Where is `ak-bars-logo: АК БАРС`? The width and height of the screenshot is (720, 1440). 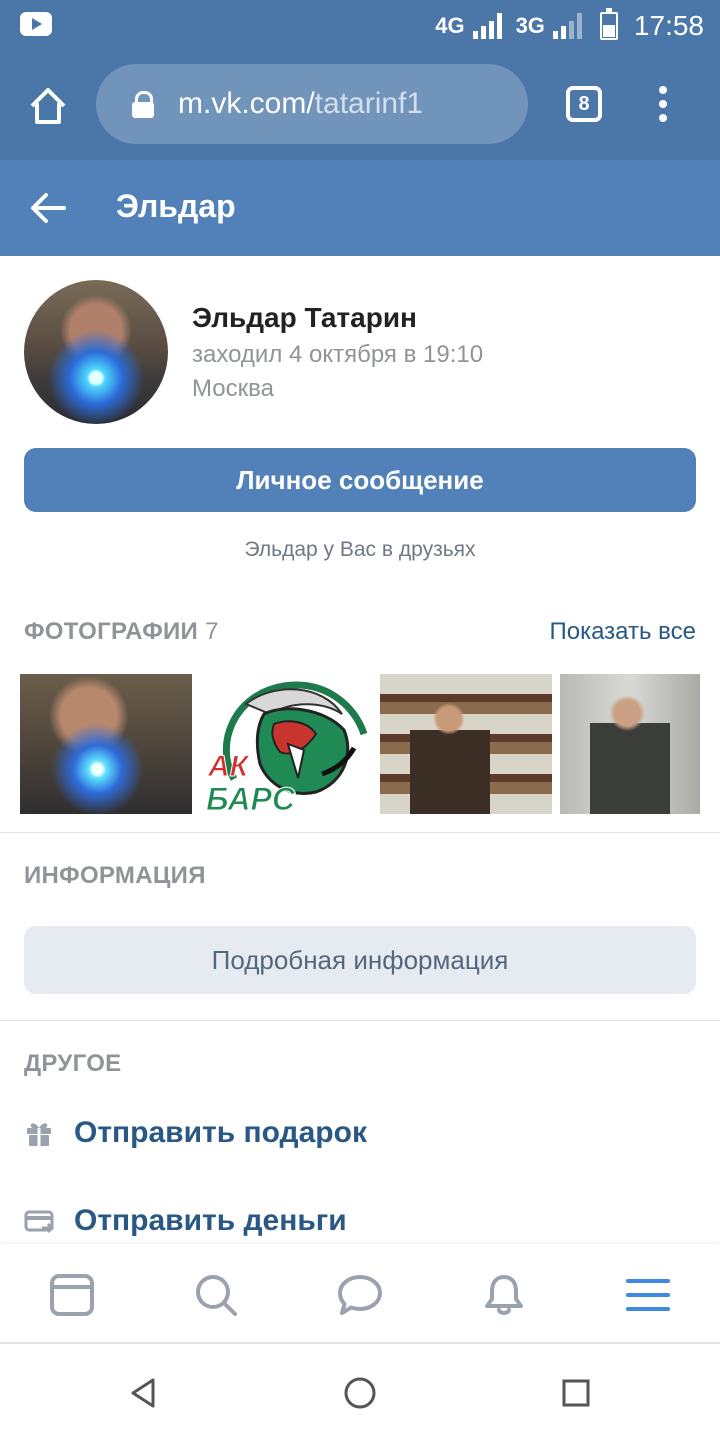 ak-bars-logo: АК БАРС is located at coordinates (287, 747).